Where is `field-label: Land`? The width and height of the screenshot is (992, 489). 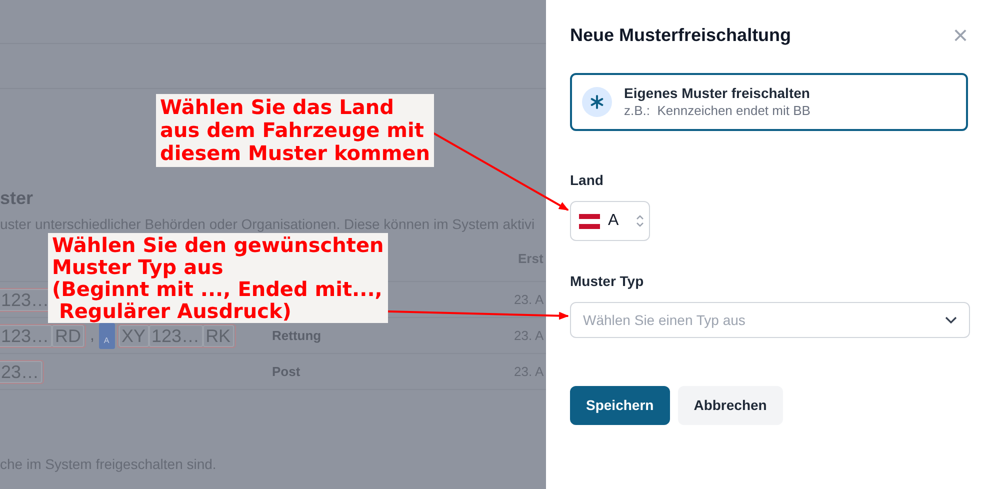 field-label: Land is located at coordinates (587, 180).